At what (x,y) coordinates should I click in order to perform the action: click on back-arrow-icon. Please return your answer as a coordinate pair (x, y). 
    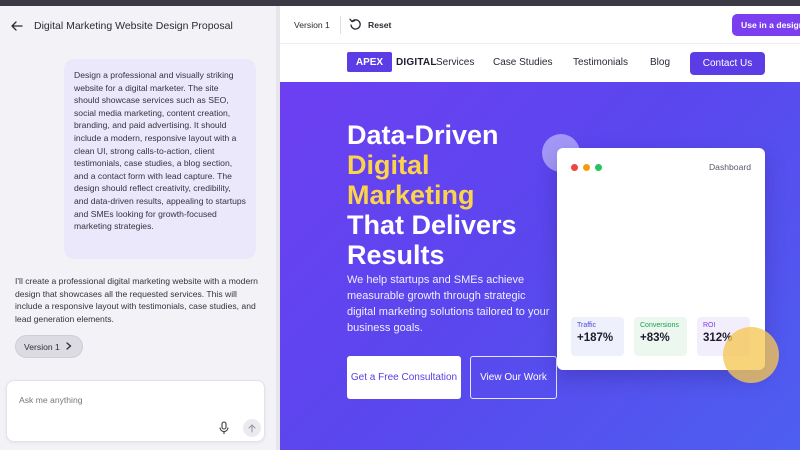
    Looking at the image, I should click on (17, 26).